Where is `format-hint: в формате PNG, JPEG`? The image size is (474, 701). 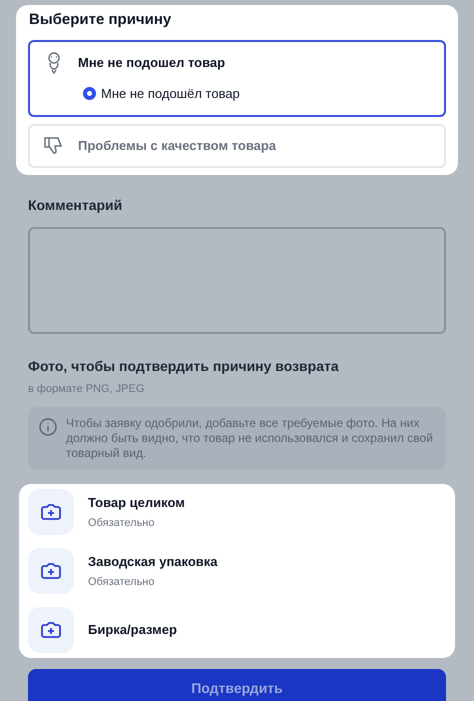
format-hint: в формате PNG, JPEG is located at coordinates (87, 389).